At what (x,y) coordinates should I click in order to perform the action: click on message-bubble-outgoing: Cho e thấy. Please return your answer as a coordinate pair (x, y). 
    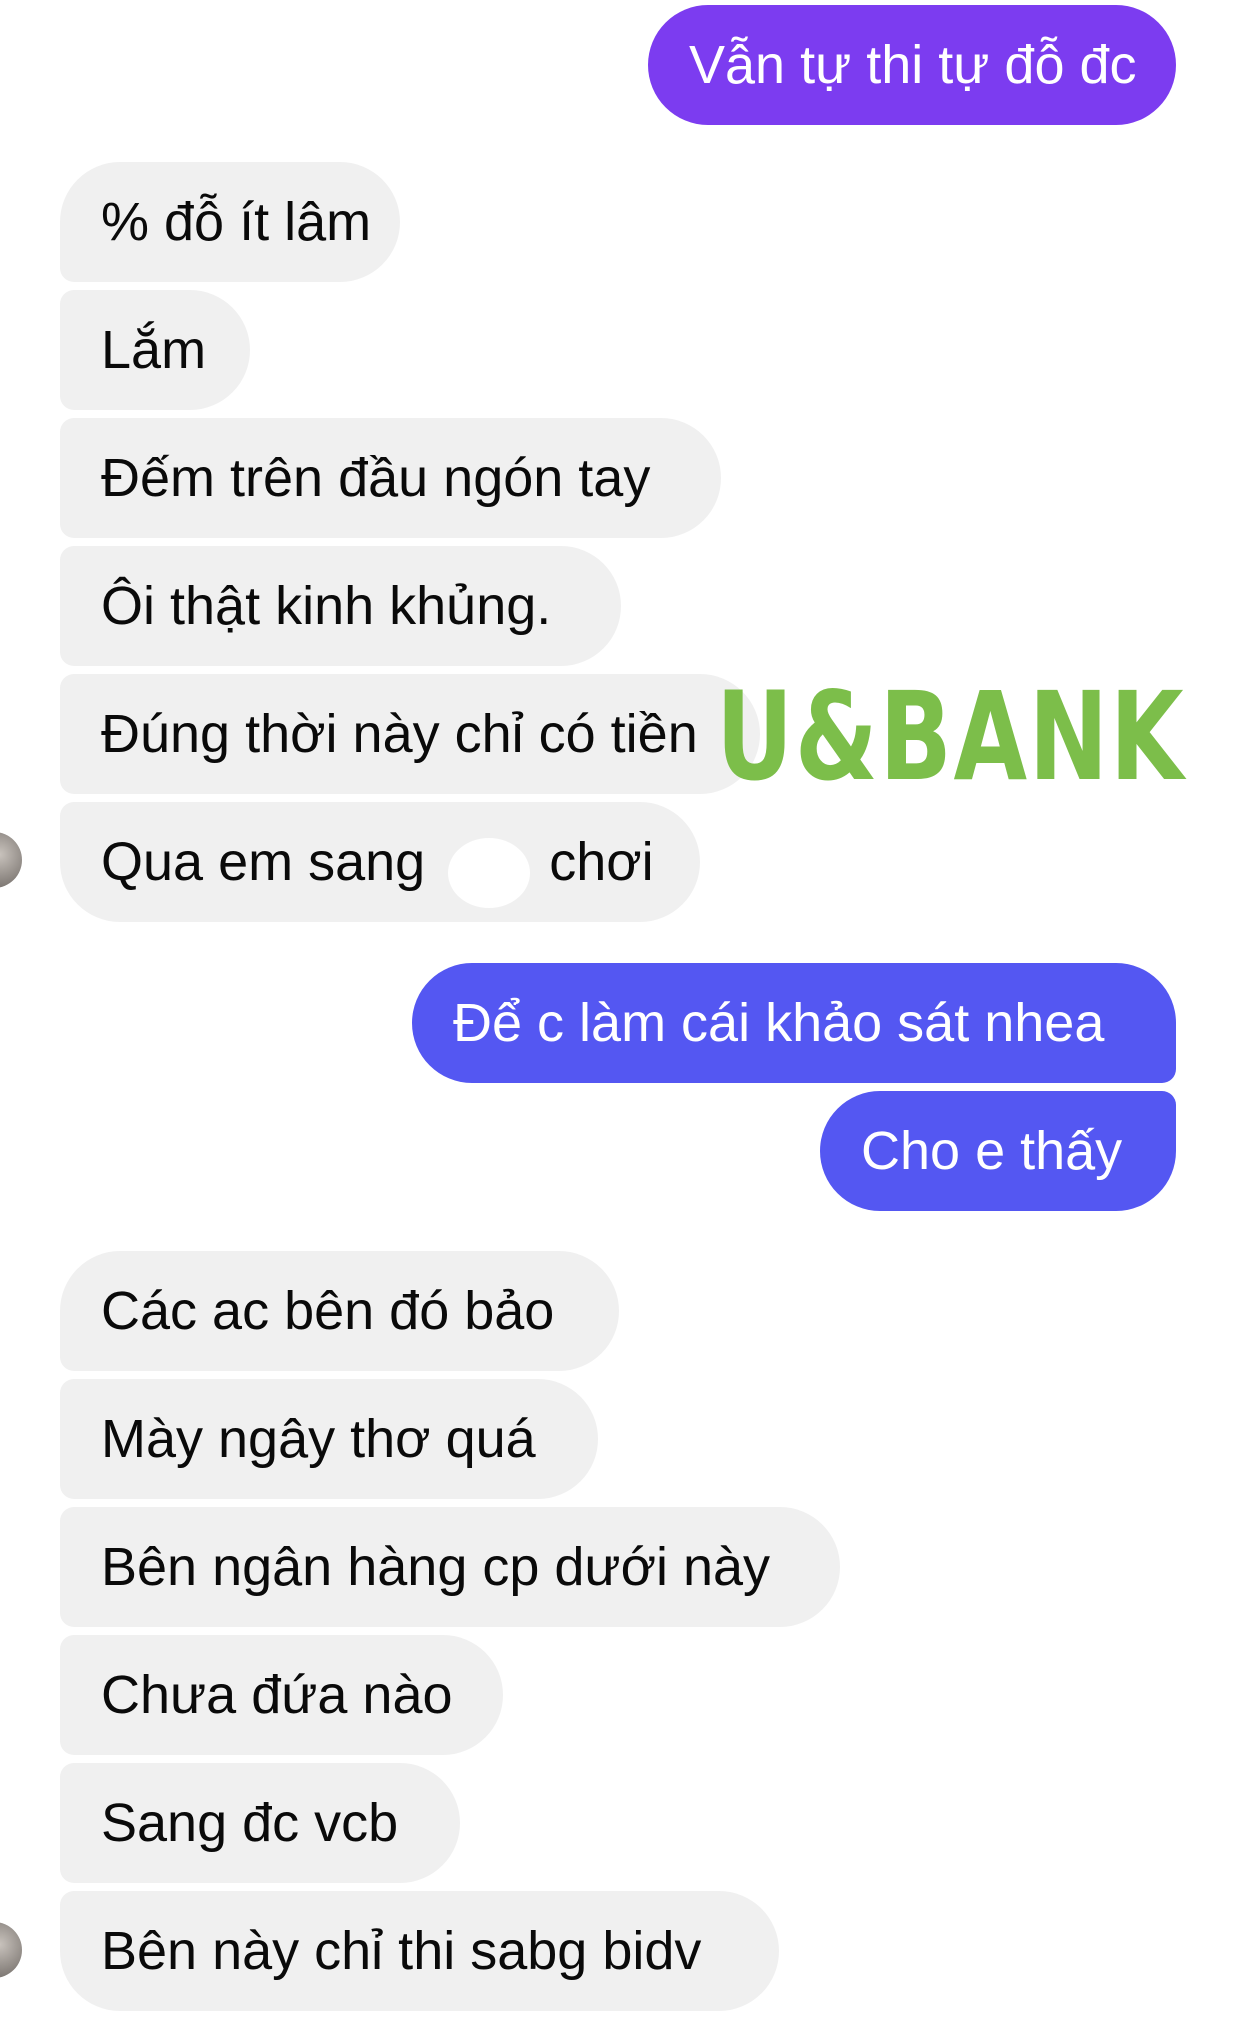
    Looking at the image, I should click on (998, 1151).